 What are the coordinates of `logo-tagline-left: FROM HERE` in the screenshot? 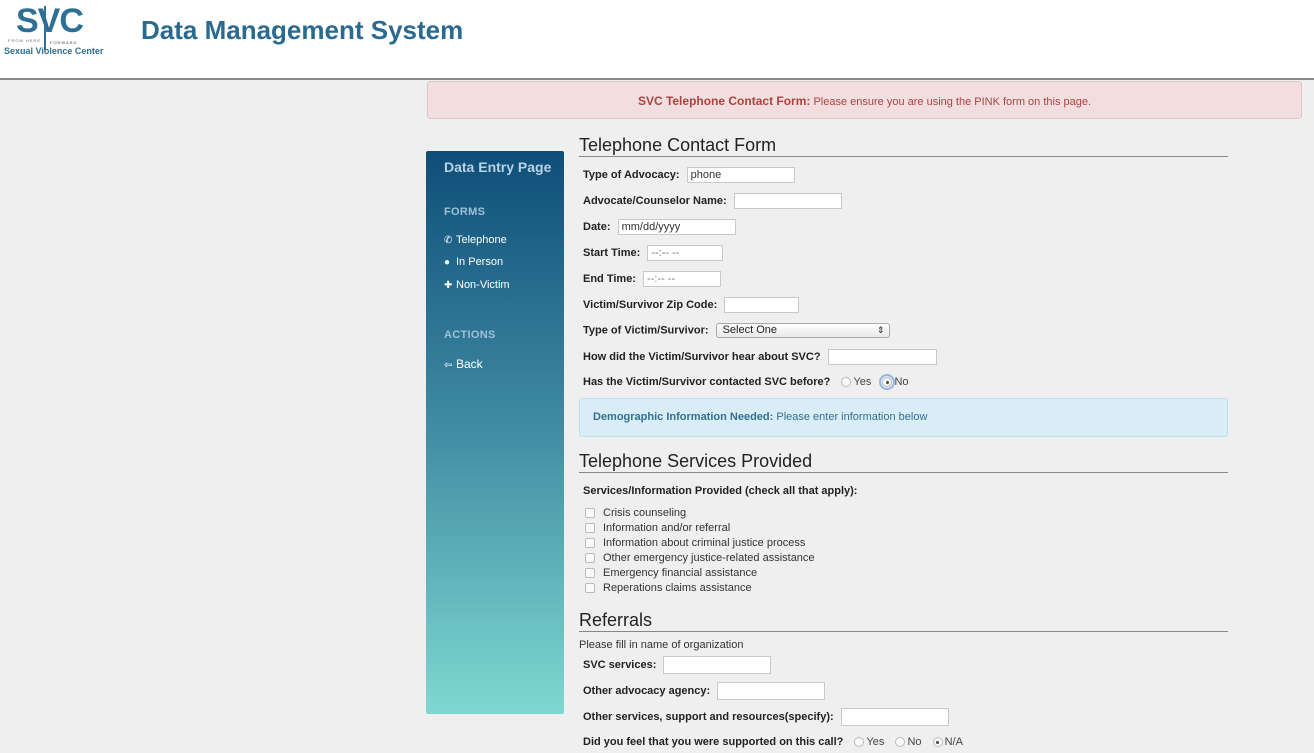 It's located at (24, 40).